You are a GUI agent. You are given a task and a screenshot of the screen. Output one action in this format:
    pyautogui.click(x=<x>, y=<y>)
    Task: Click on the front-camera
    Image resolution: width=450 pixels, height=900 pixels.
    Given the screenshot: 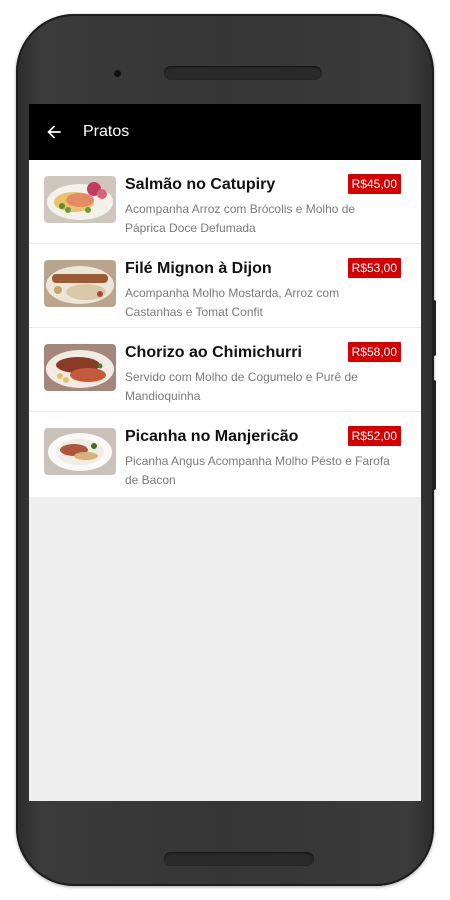 What is the action you would take?
    pyautogui.click(x=117, y=73)
    